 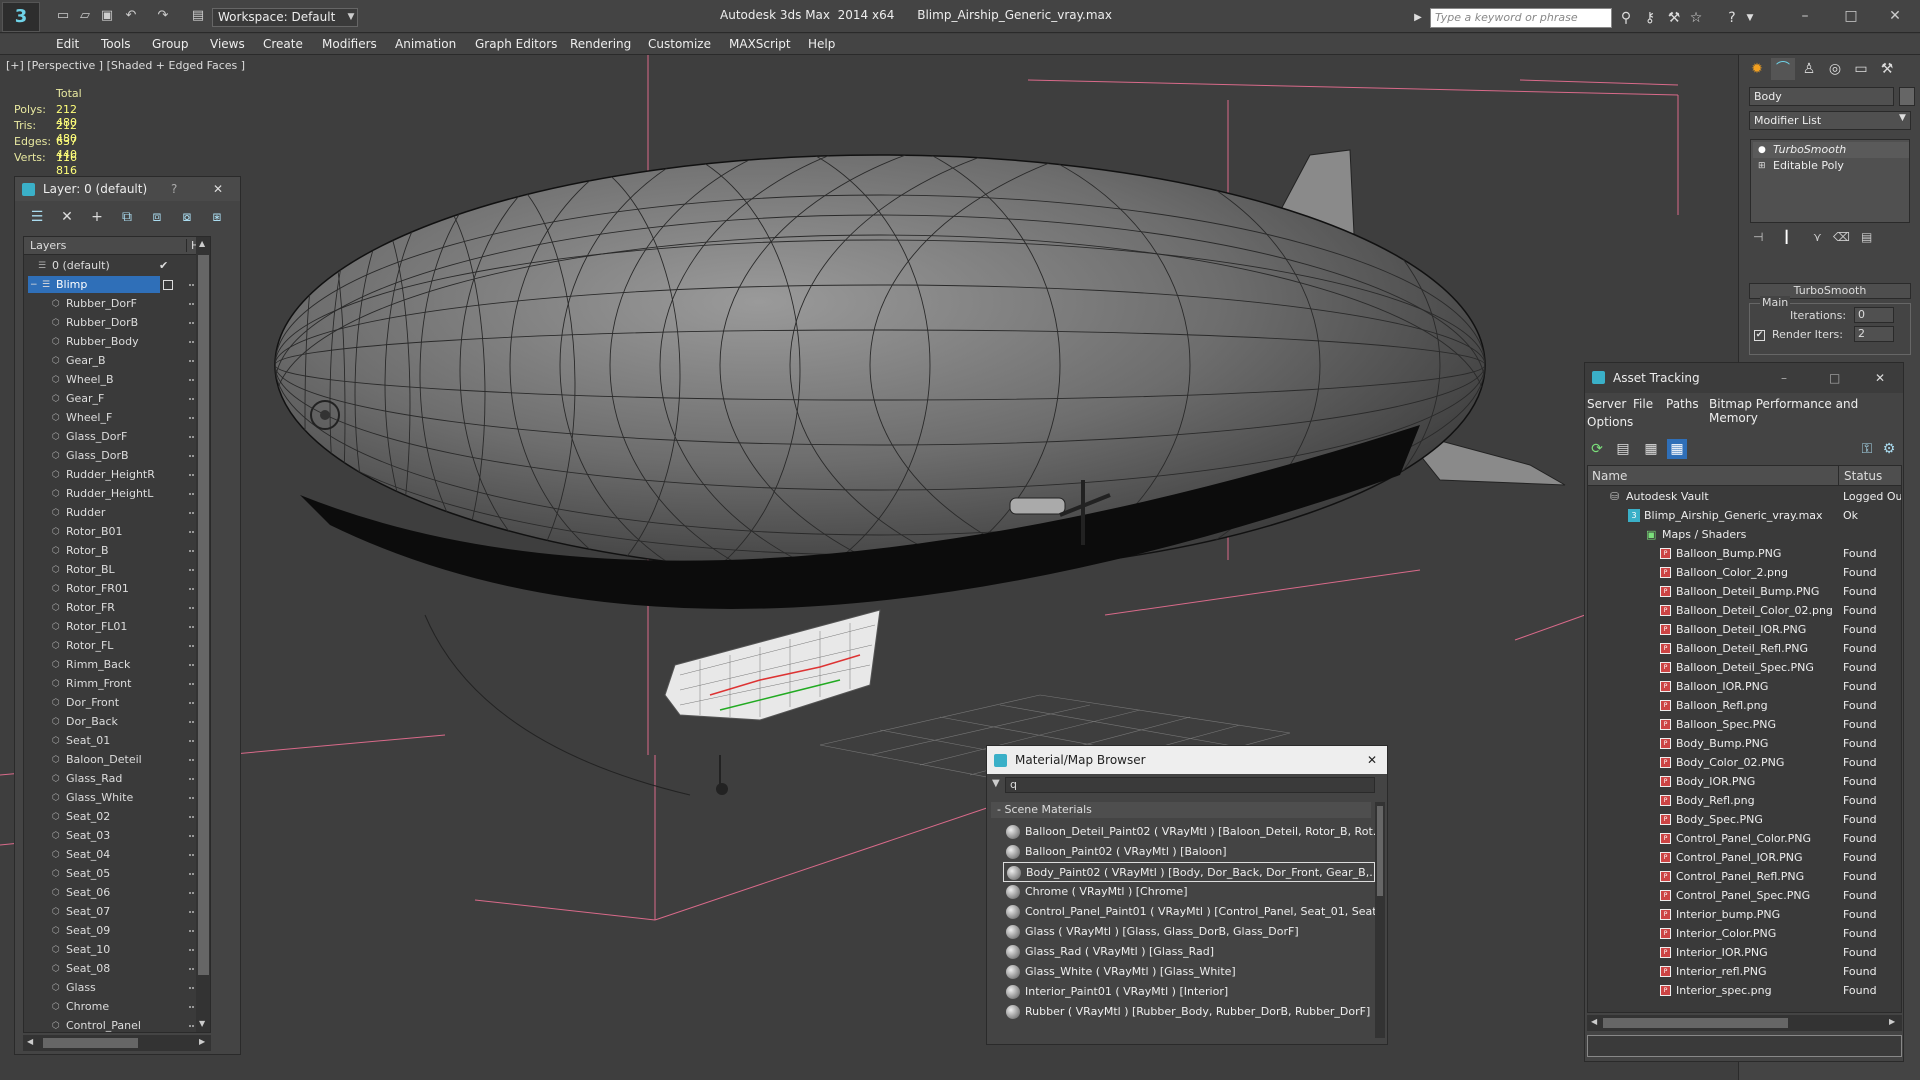 What do you see at coordinates (202, 1023) in the screenshot?
I see `scroll-down-icon: ▼` at bounding box center [202, 1023].